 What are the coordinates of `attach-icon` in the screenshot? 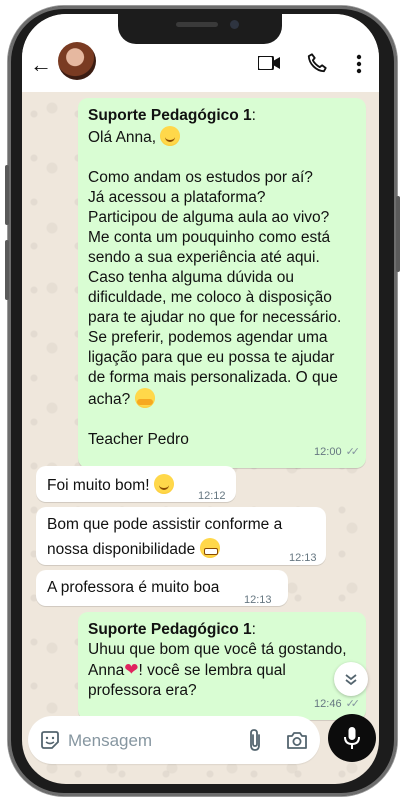 It's located at (255, 740).